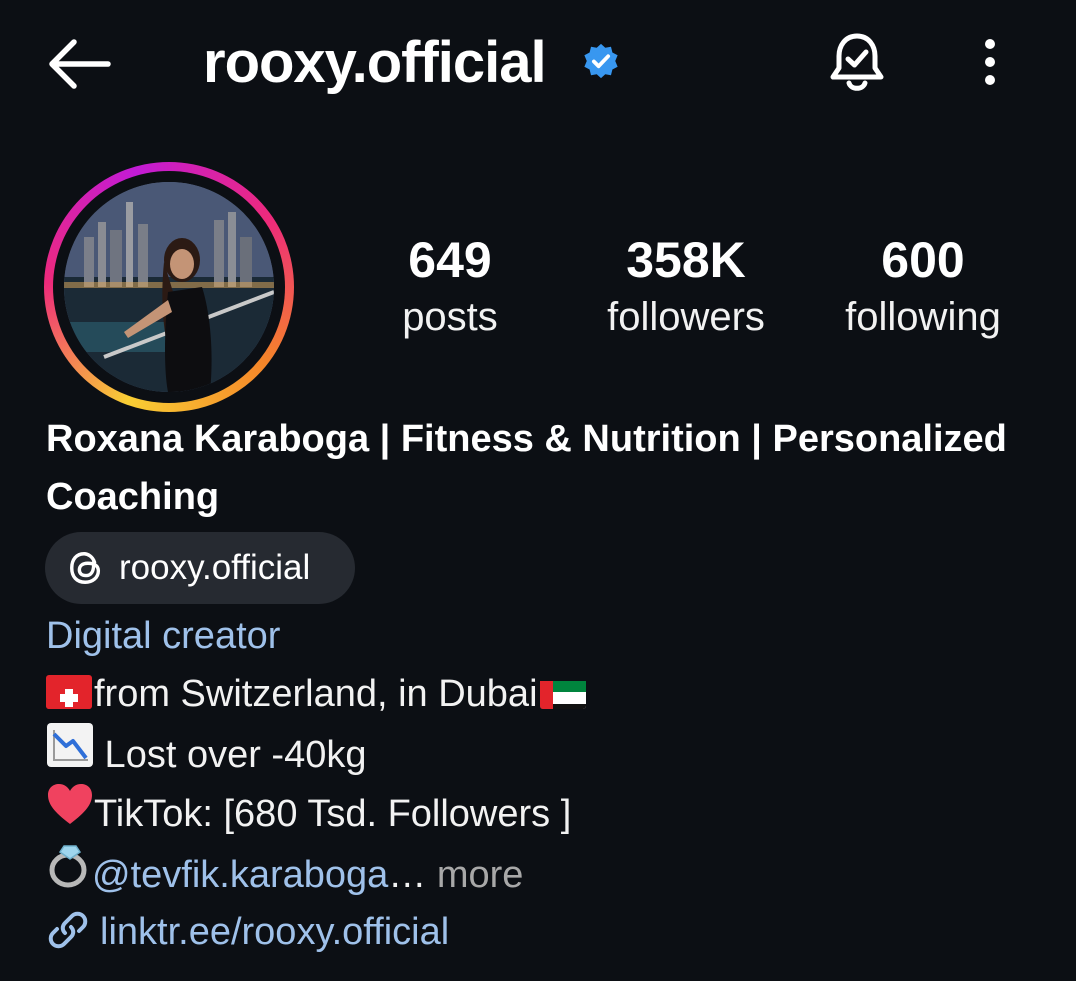 This screenshot has height=981, width=1076. I want to click on back-arrow-icon, so click(80, 64).